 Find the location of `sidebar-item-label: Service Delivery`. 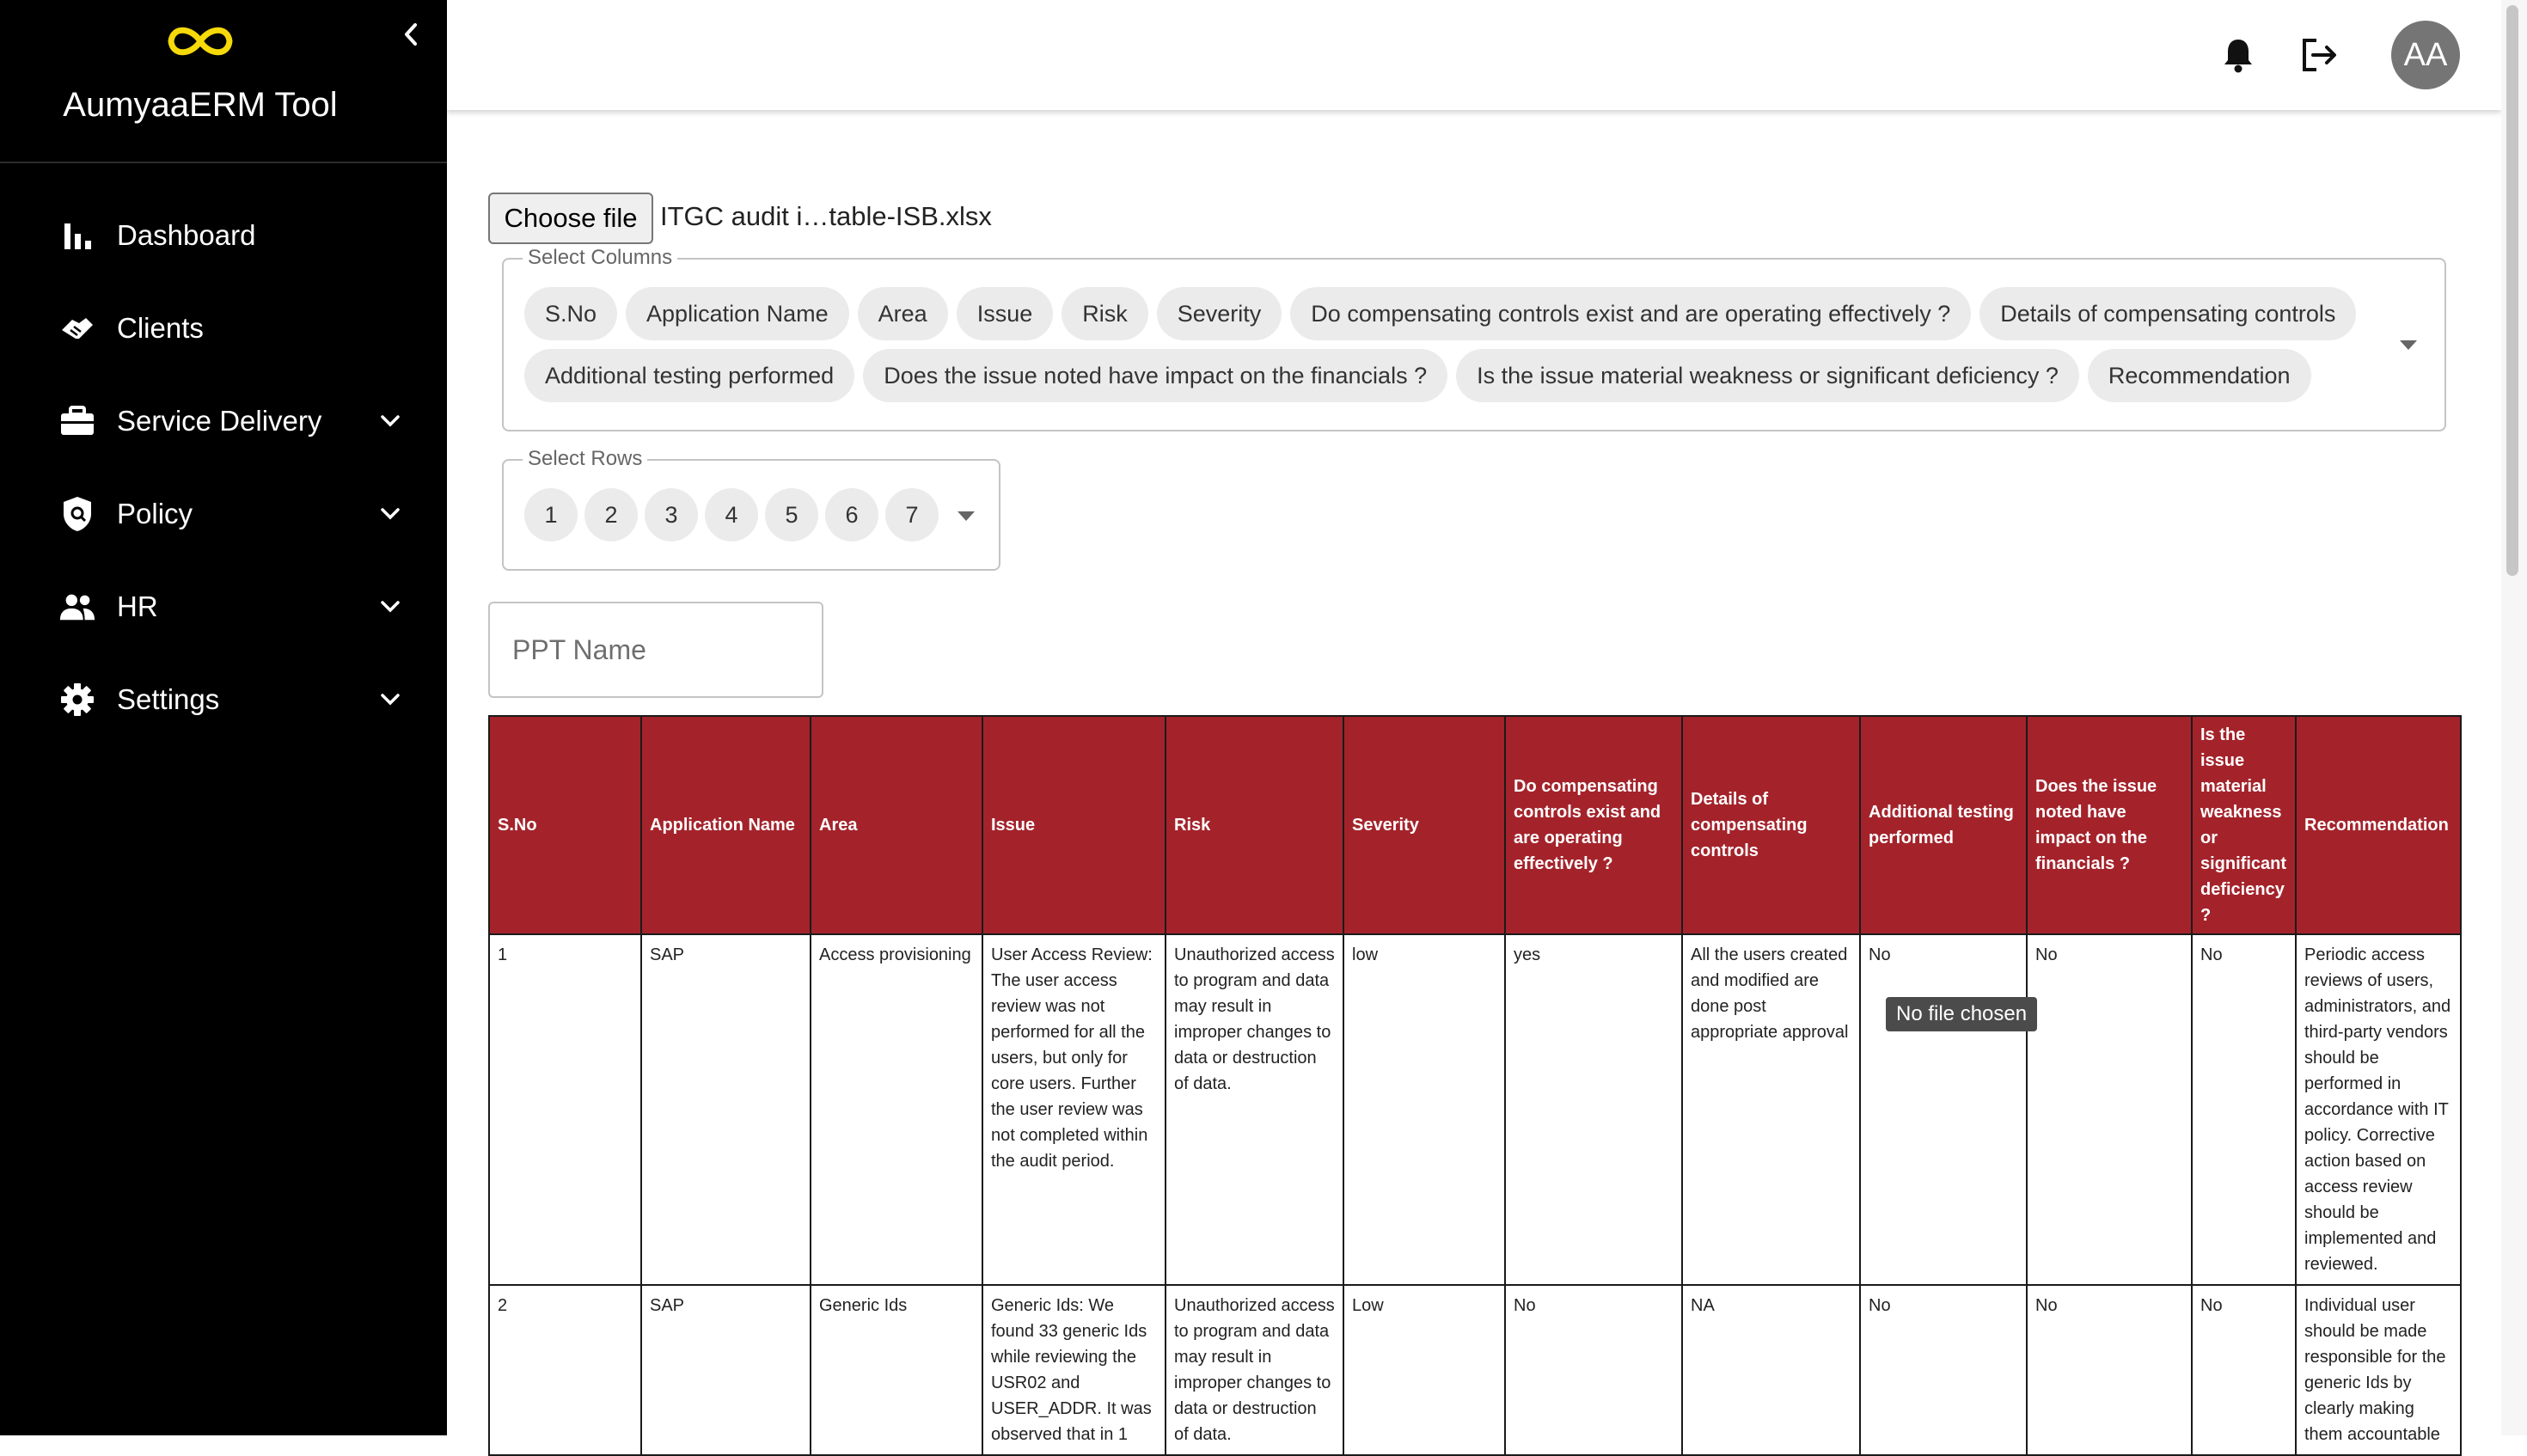

sidebar-item-label: Service Delivery is located at coordinates (220, 421).